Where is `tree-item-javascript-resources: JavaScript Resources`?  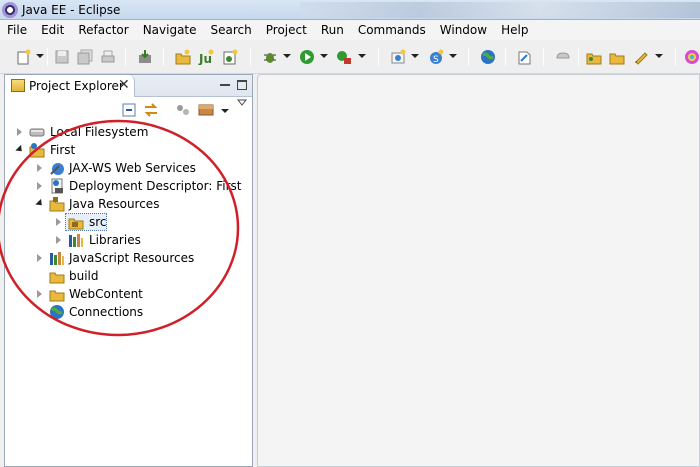 tree-item-javascript-resources: JavaScript Resources is located at coordinates (127, 258).